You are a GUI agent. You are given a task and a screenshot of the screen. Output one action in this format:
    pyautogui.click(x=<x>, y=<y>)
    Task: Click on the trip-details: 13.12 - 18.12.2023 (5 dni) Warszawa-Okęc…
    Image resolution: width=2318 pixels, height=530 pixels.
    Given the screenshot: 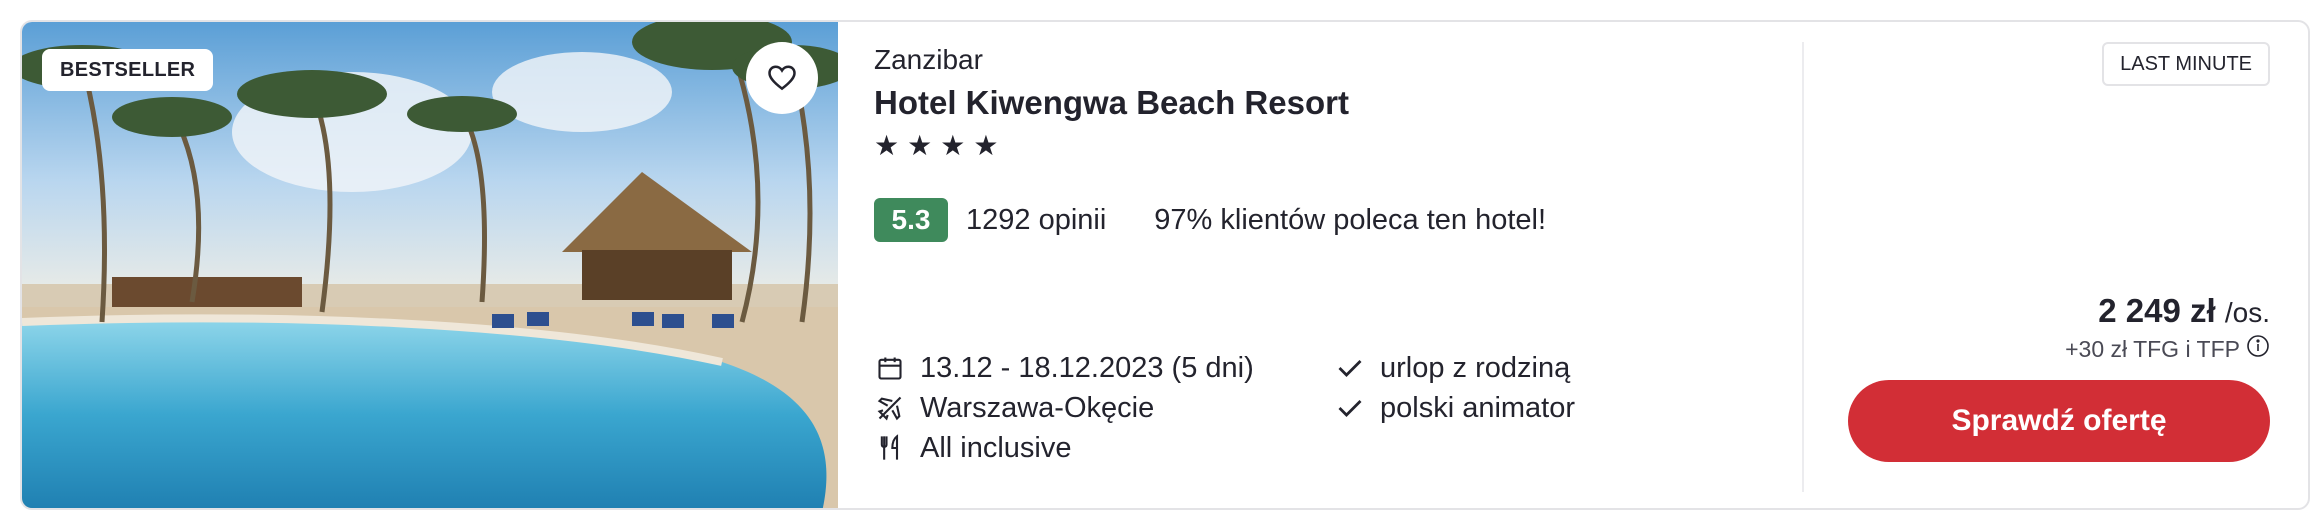 What is the action you would take?
    pyautogui.click(x=1064, y=408)
    